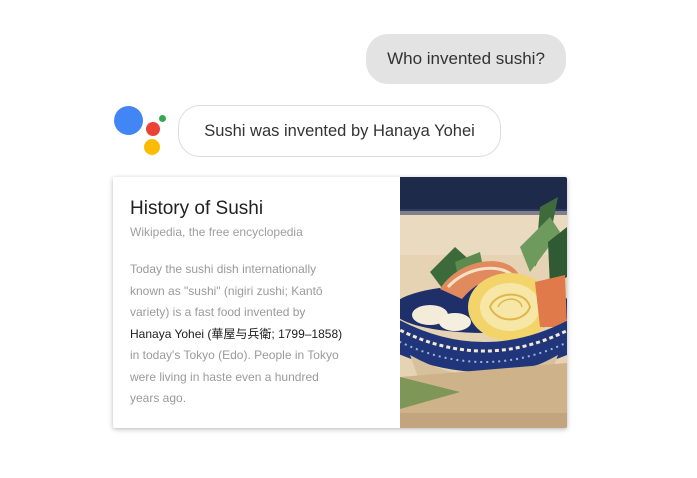  What do you see at coordinates (218, 312) in the screenshot?
I see `card-body-line: variety) is a fast food invented by` at bounding box center [218, 312].